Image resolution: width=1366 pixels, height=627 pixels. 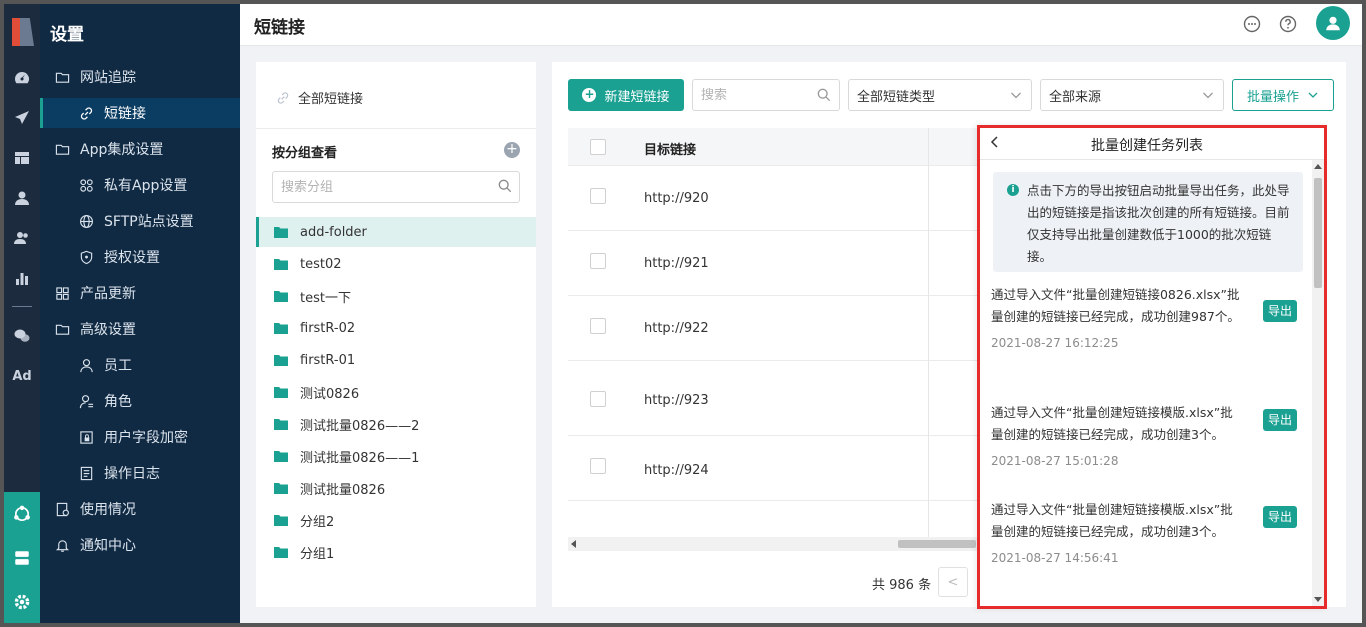 What do you see at coordinates (22, 558) in the screenshot?
I see `server-icon` at bounding box center [22, 558].